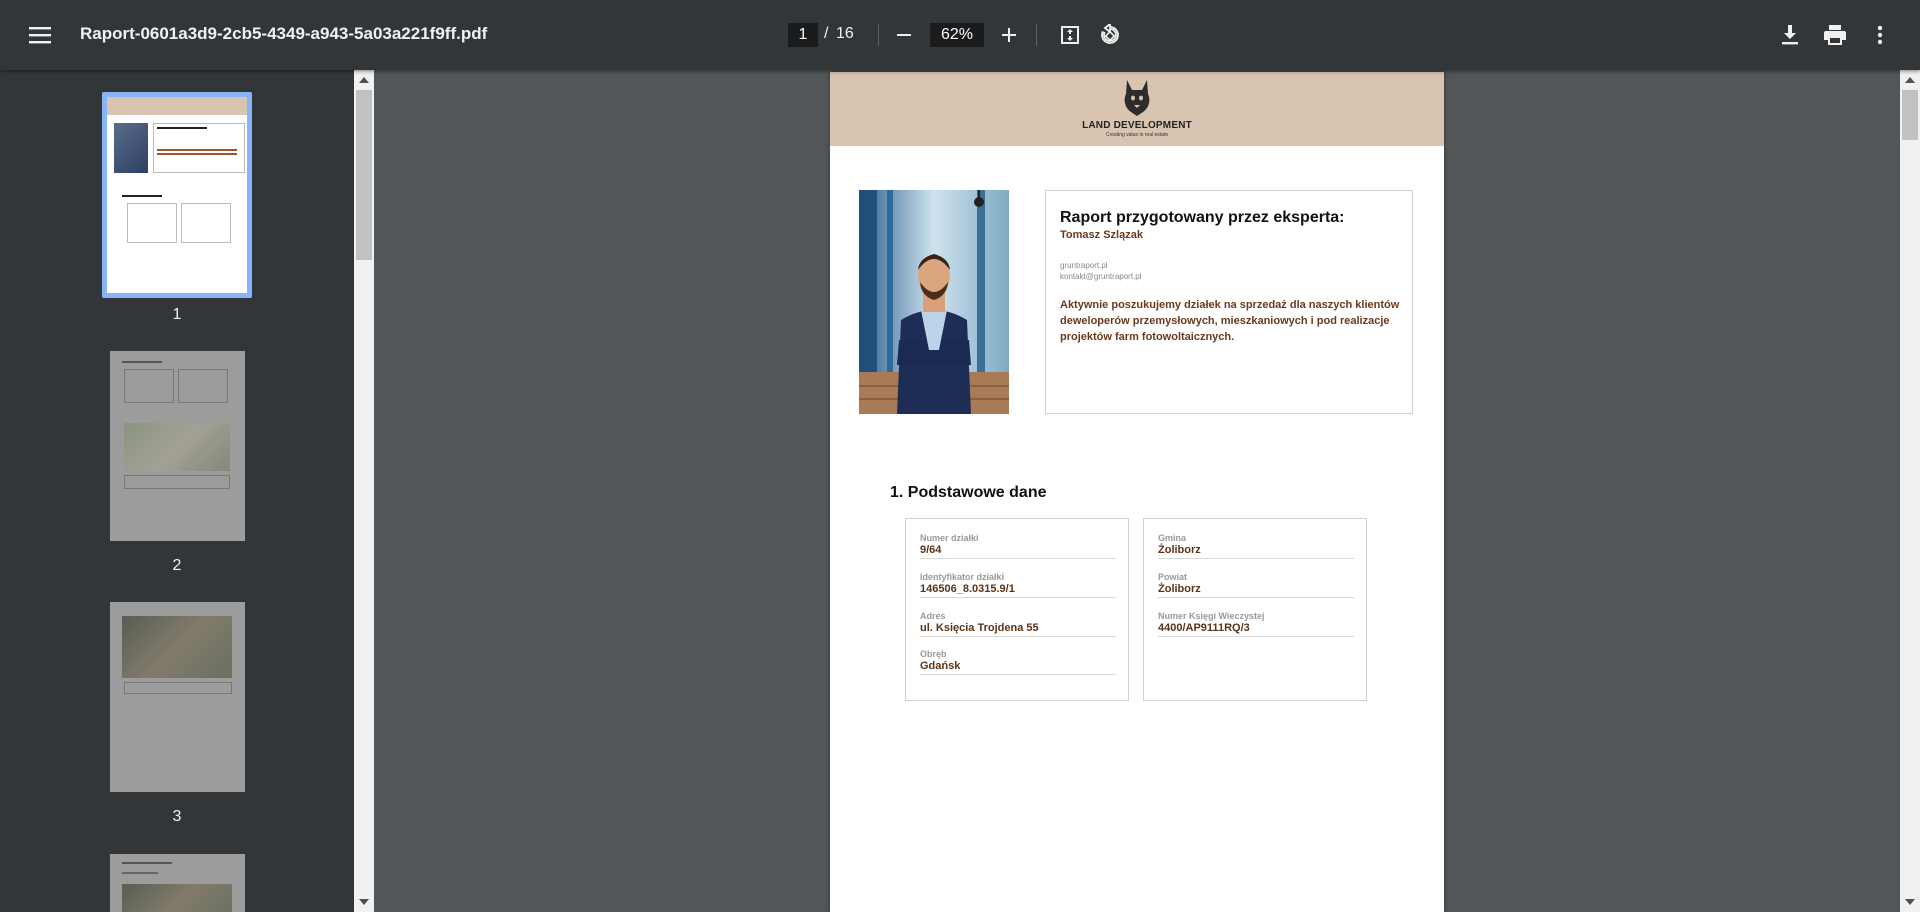  What do you see at coordinates (364, 491) in the screenshot?
I see `sidebar-scrollbar` at bounding box center [364, 491].